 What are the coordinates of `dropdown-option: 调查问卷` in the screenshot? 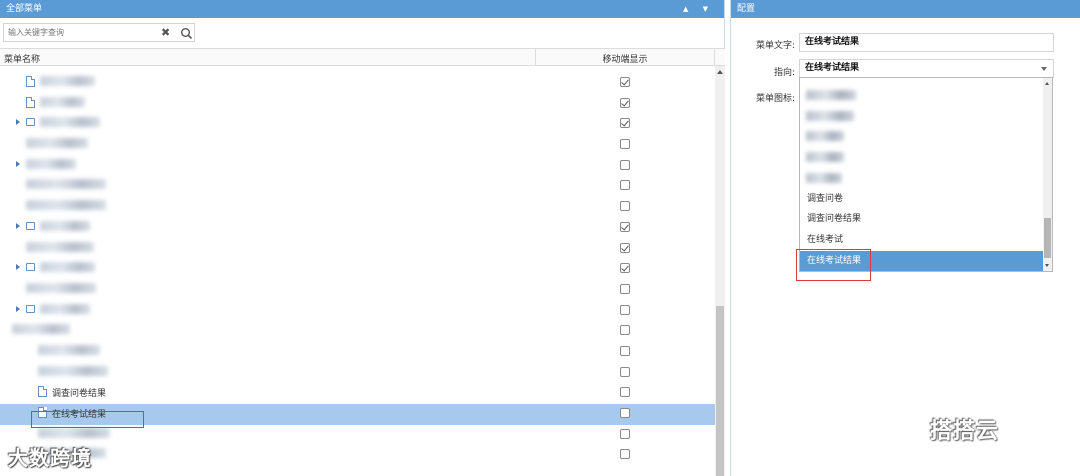 It's located at (922, 199).